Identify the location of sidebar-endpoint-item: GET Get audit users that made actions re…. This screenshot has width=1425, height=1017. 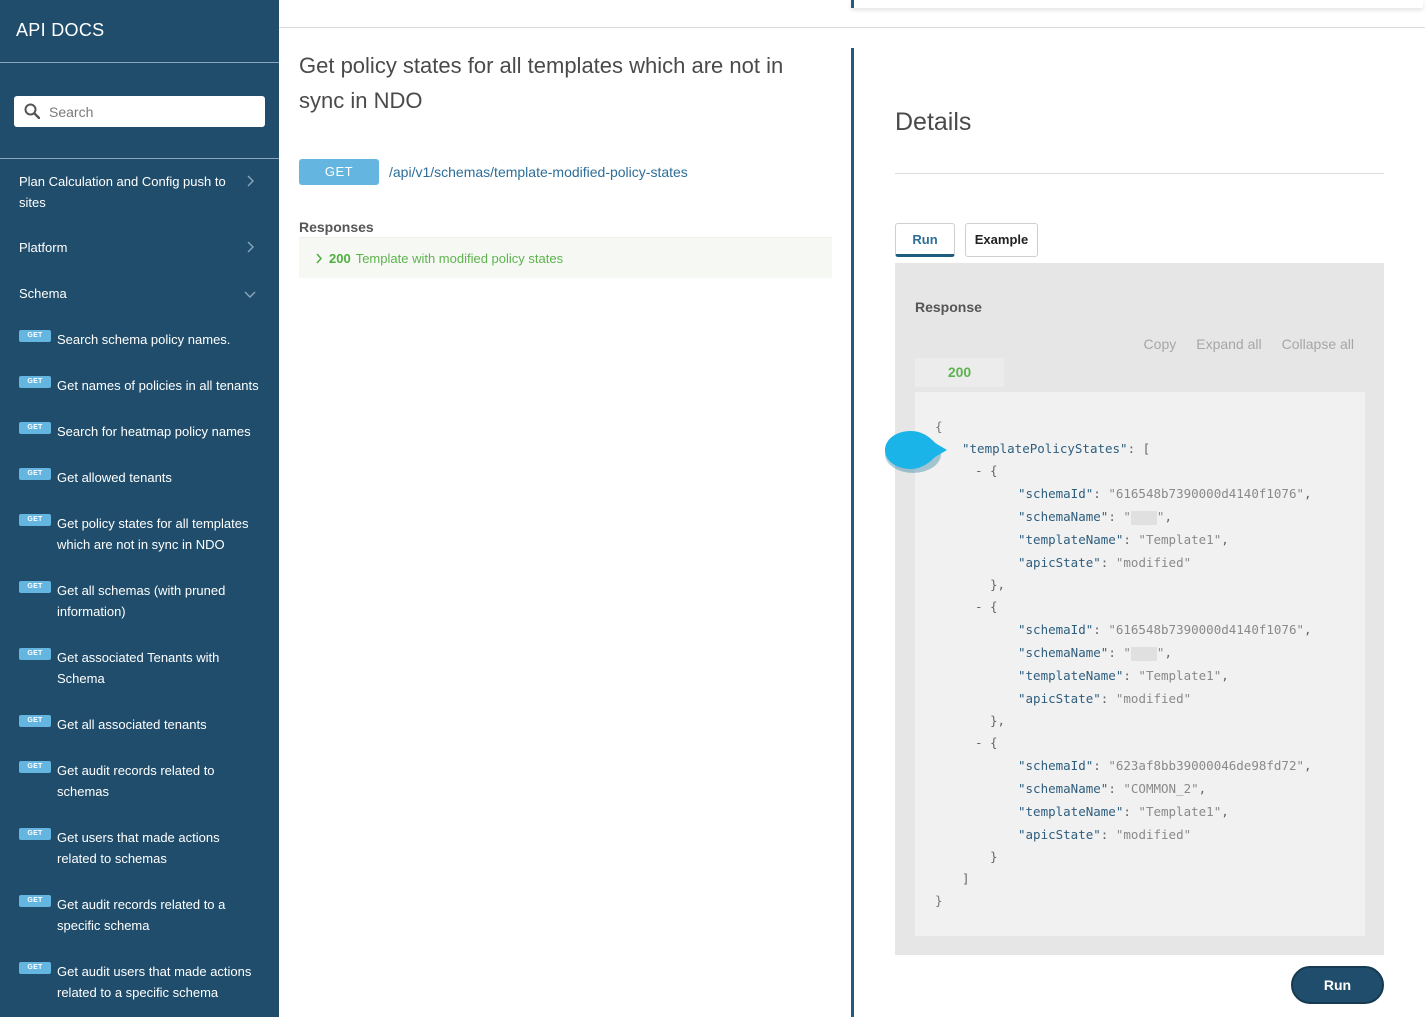
(139, 982).